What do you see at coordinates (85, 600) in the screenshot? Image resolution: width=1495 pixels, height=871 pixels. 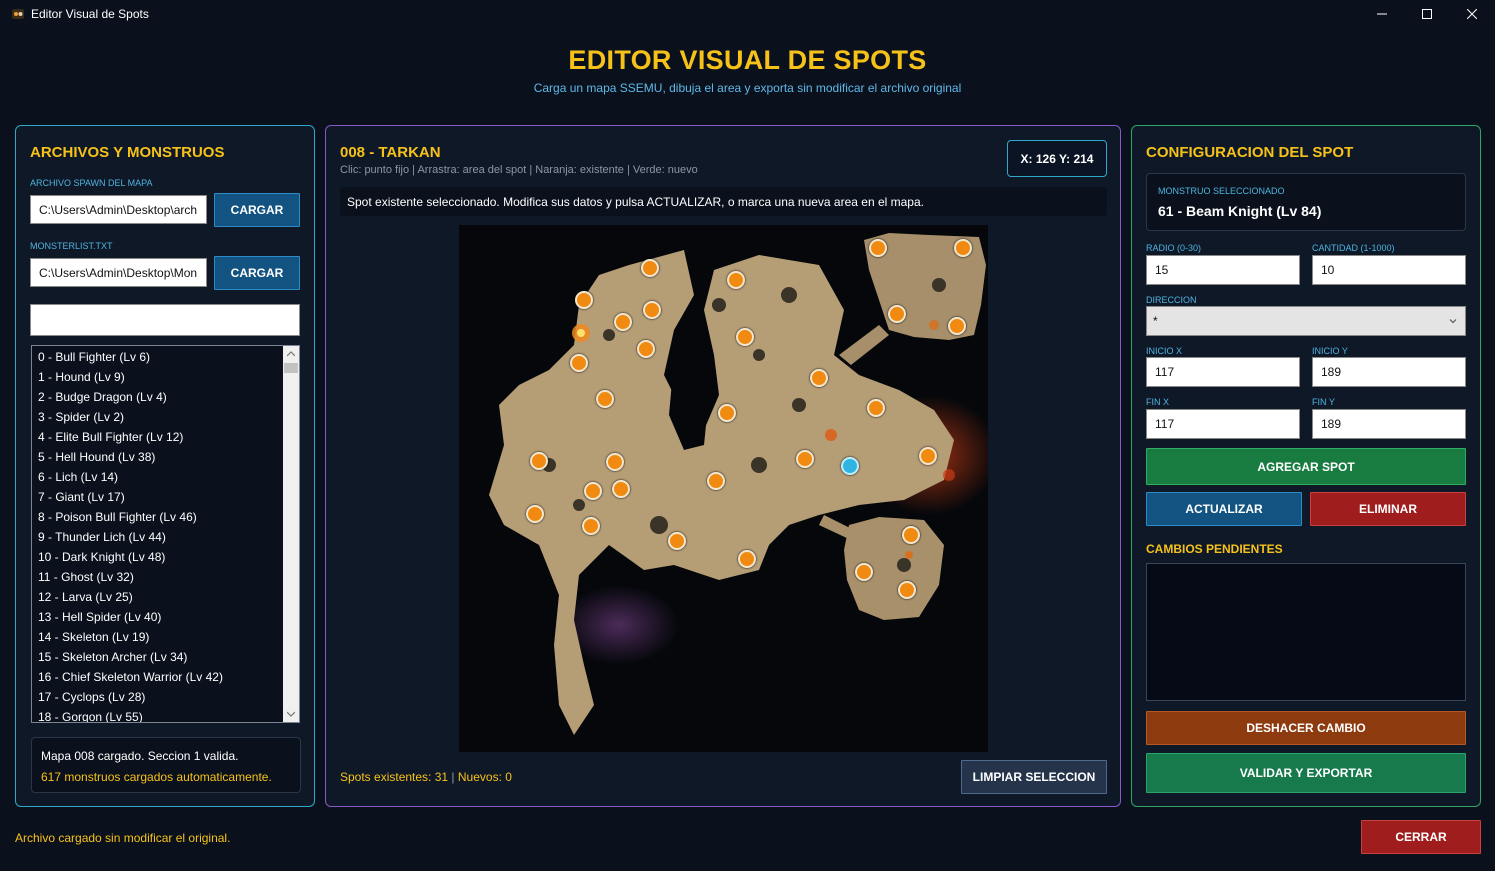 I see `monster-list-item: 12 - Larva (Lv 25)` at bounding box center [85, 600].